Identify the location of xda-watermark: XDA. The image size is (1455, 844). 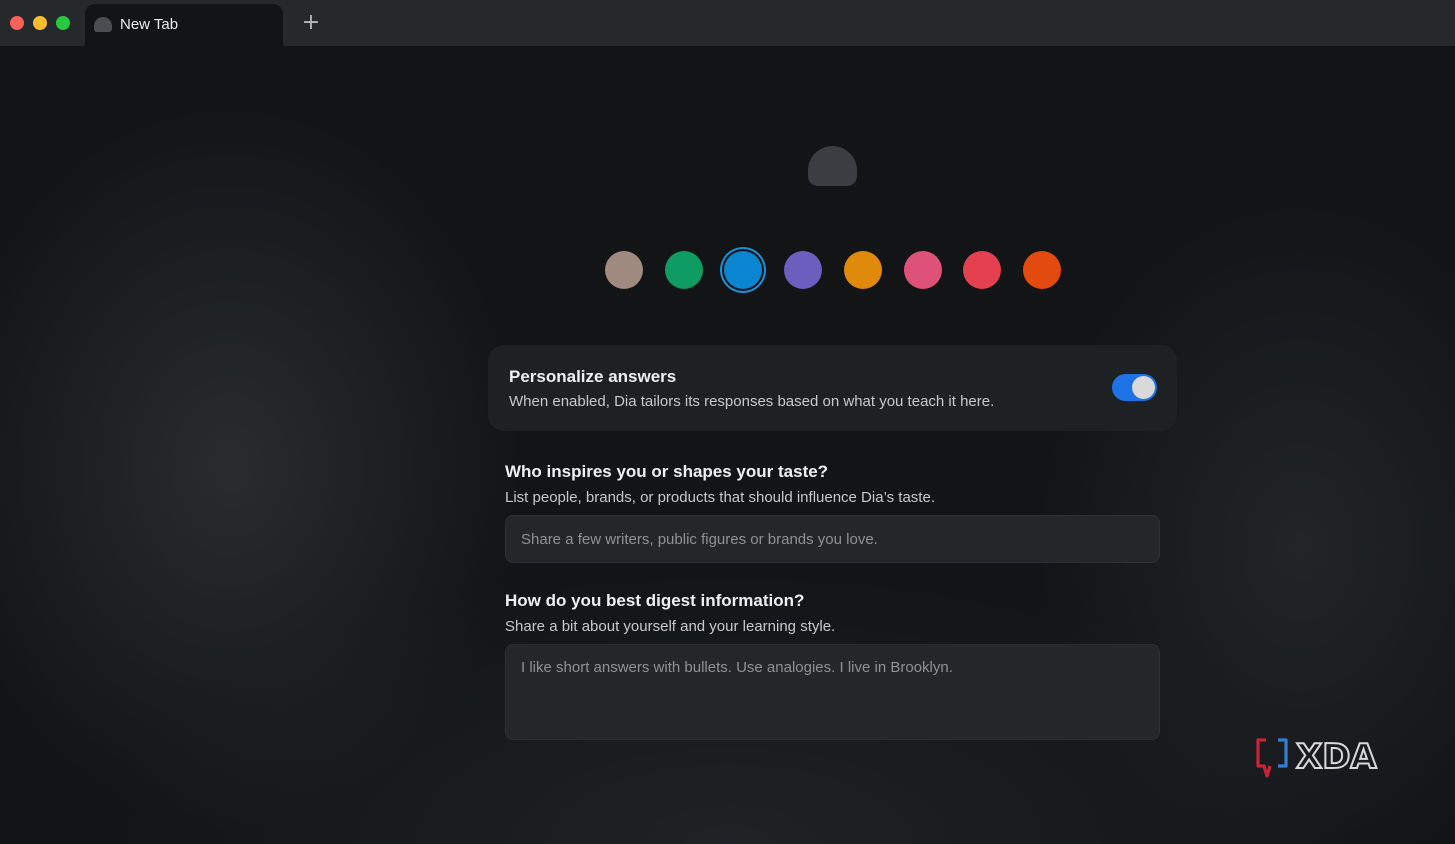
(1326, 758).